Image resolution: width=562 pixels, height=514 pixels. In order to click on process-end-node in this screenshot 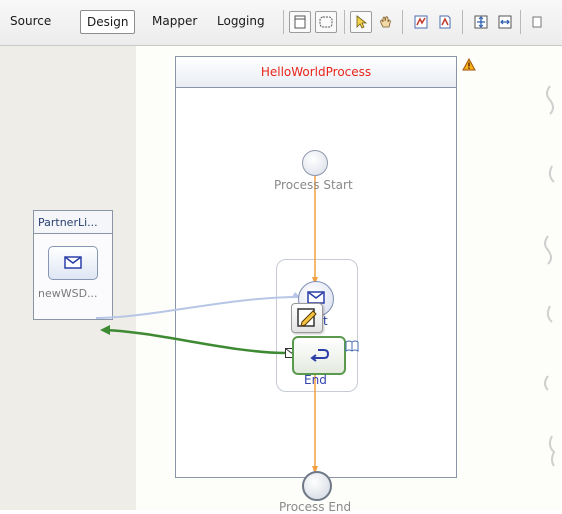, I will do `click(317, 486)`.